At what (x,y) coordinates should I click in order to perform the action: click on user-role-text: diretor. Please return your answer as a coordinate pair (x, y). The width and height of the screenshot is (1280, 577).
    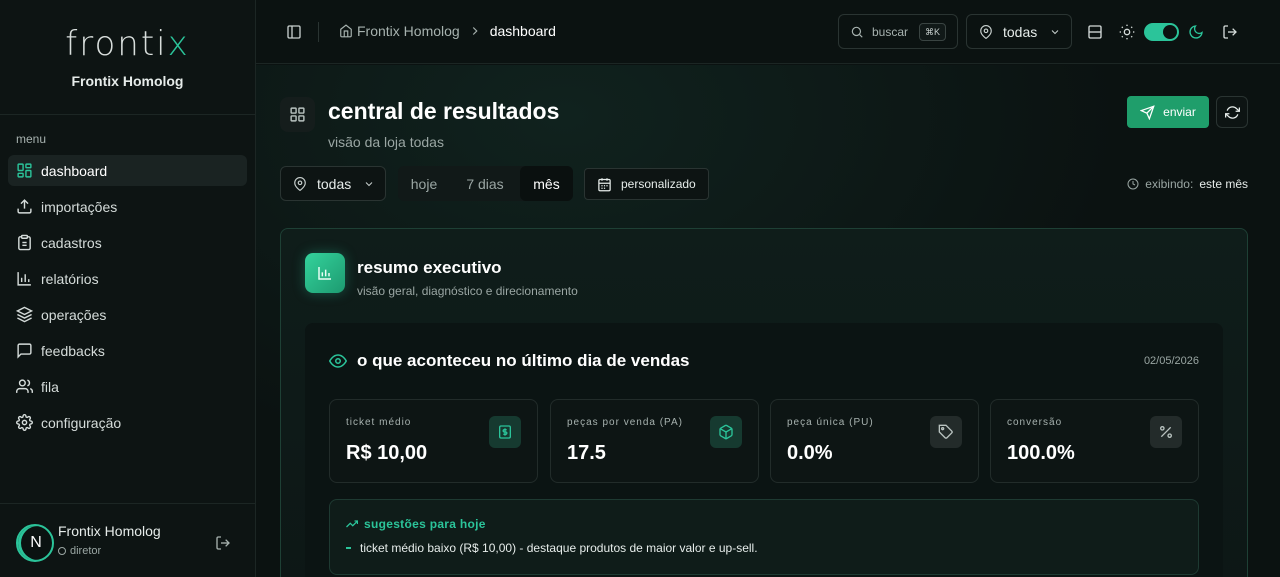
    Looking at the image, I should click on (86, 551).